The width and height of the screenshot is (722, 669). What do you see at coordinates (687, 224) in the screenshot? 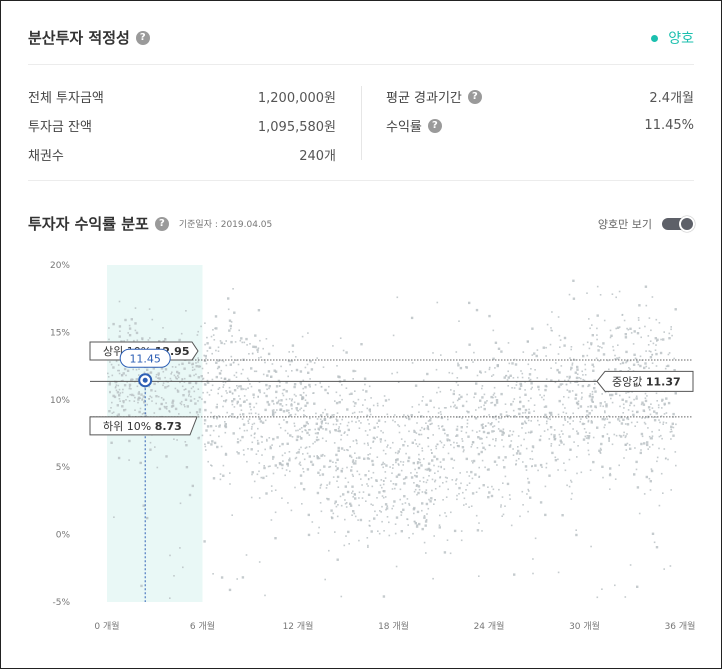
I see `toggle-knob` at bounding box center [687, 224].